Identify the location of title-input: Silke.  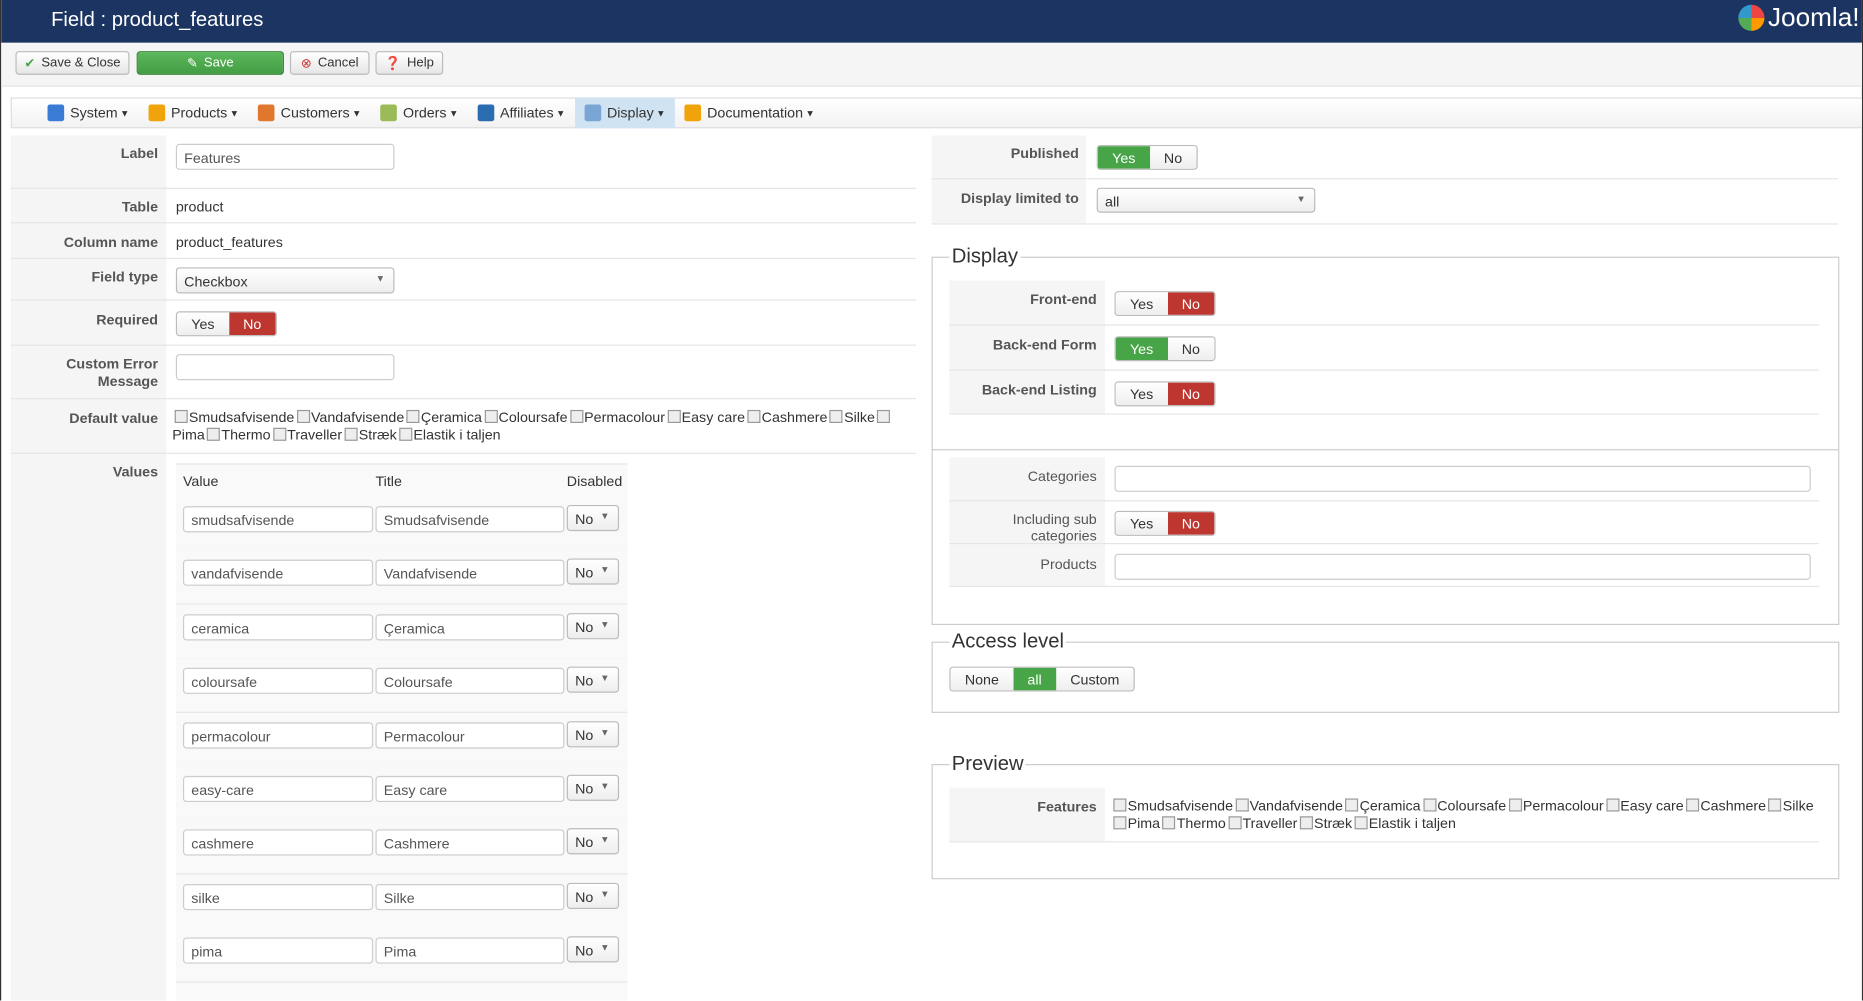
(470, 896).